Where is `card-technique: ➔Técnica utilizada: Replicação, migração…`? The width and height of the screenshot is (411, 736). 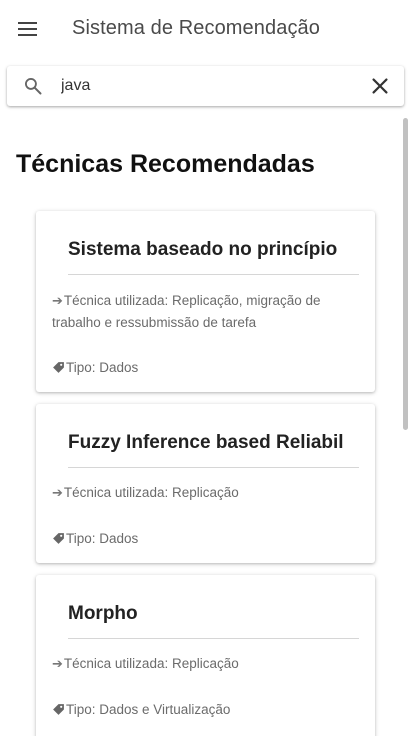 card-technique: ➔Técnica utilizada: Replicação, migração… is located at coordinates (202, 312).